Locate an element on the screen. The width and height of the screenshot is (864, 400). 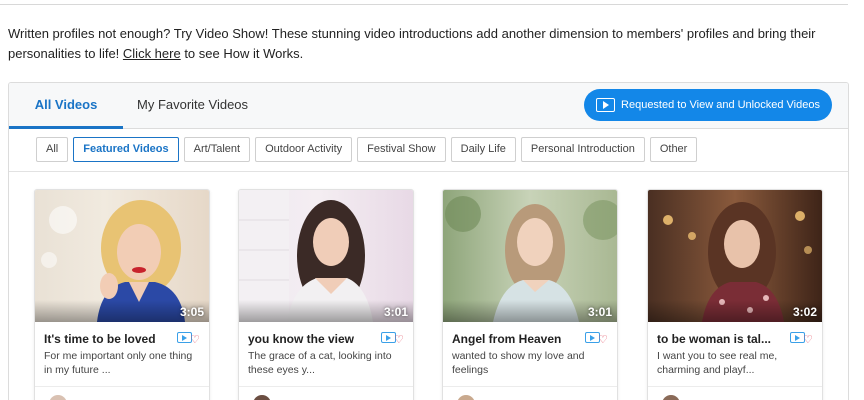
filter-festival-show: Festival Show is located at coordinates (401, 149).